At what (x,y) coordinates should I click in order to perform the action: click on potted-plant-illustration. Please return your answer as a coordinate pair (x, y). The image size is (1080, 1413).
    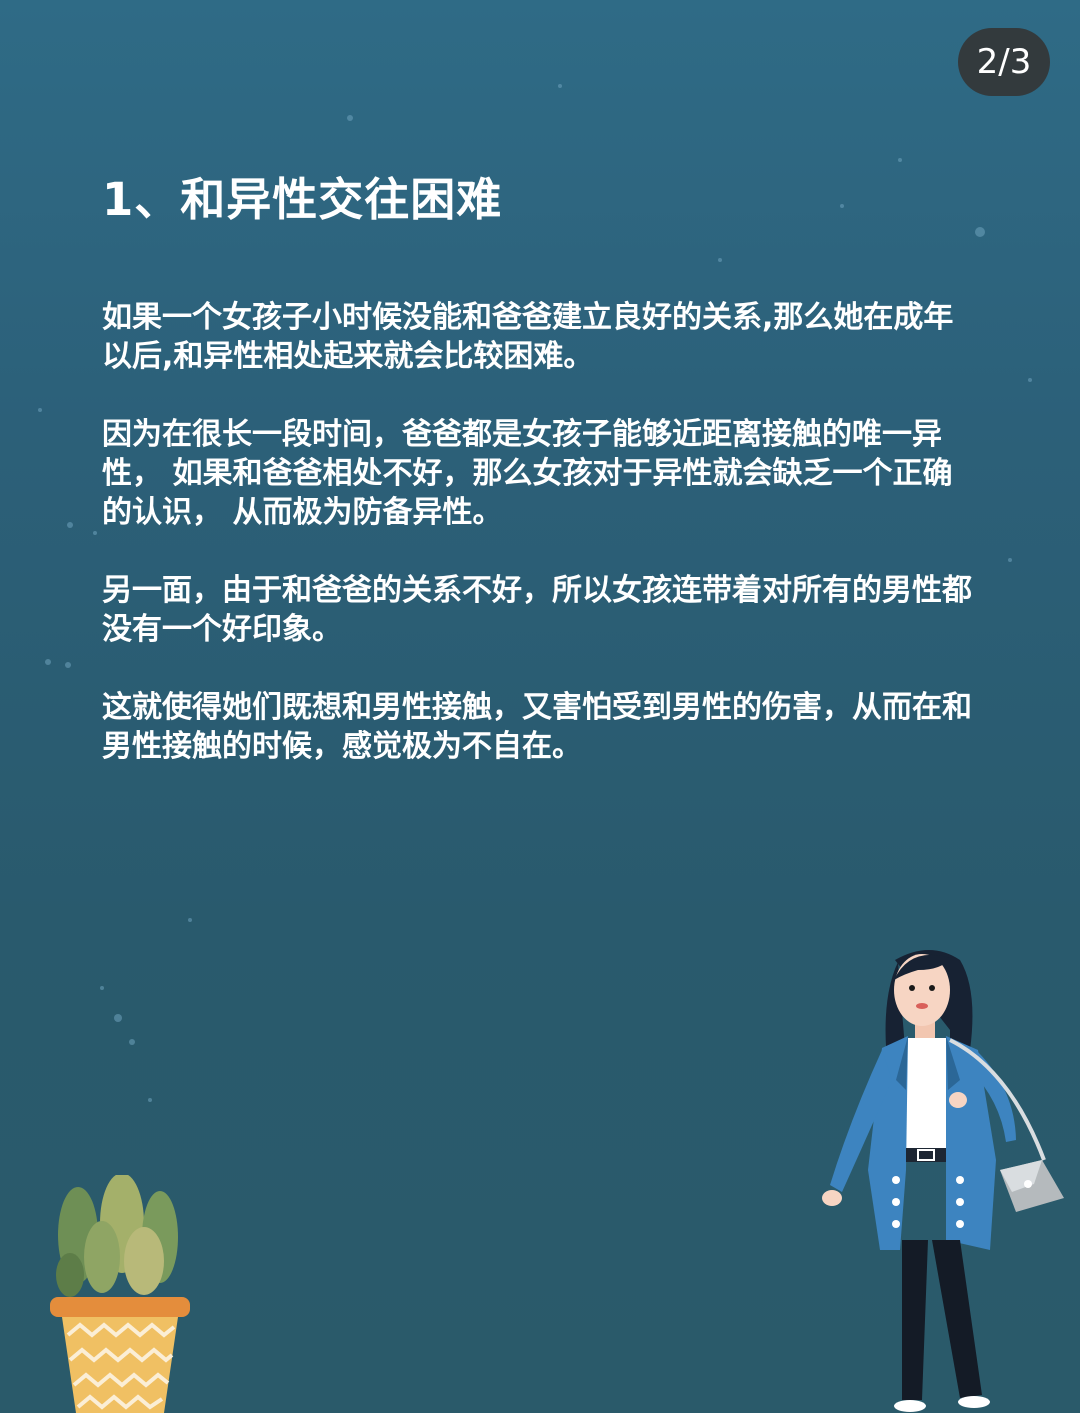
    Looking at the image, I should click on (120, 1294).